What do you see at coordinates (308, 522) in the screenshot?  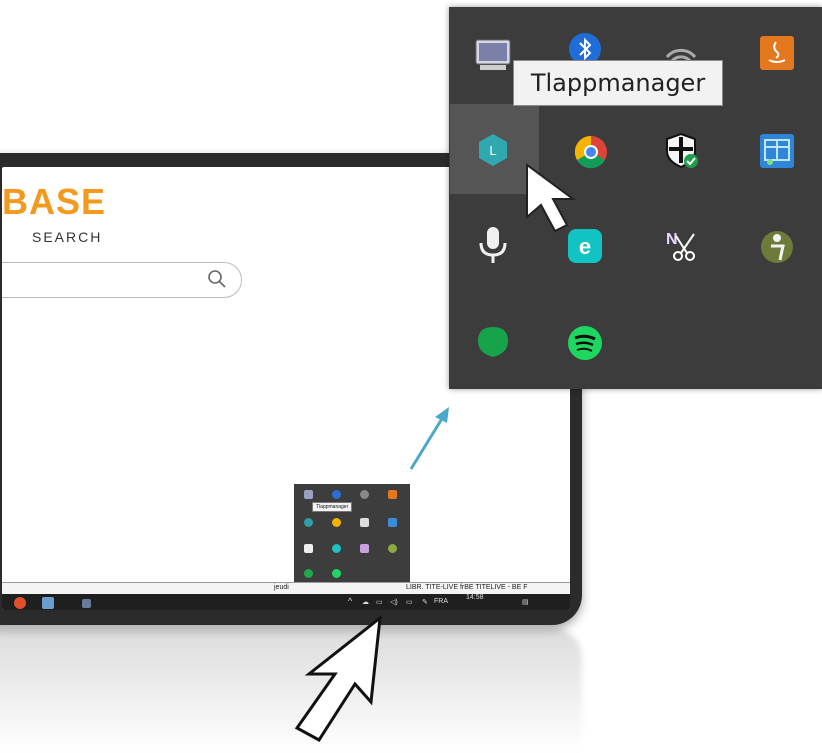 I see `tlappmanager-icon` at bounding box center [308, 522].